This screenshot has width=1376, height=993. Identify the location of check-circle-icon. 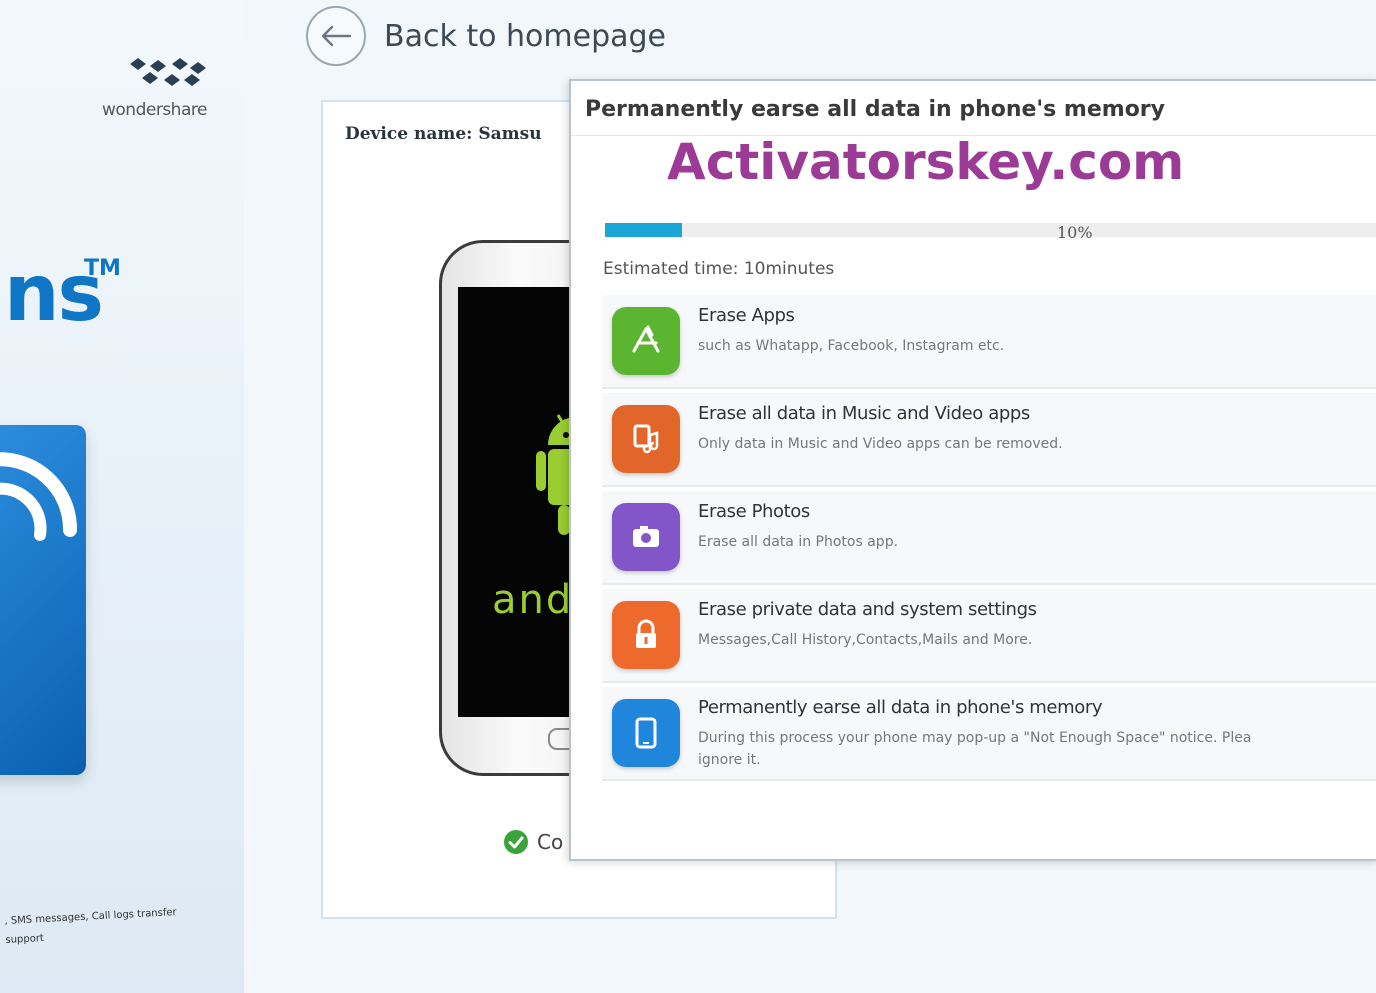
(516, 842).